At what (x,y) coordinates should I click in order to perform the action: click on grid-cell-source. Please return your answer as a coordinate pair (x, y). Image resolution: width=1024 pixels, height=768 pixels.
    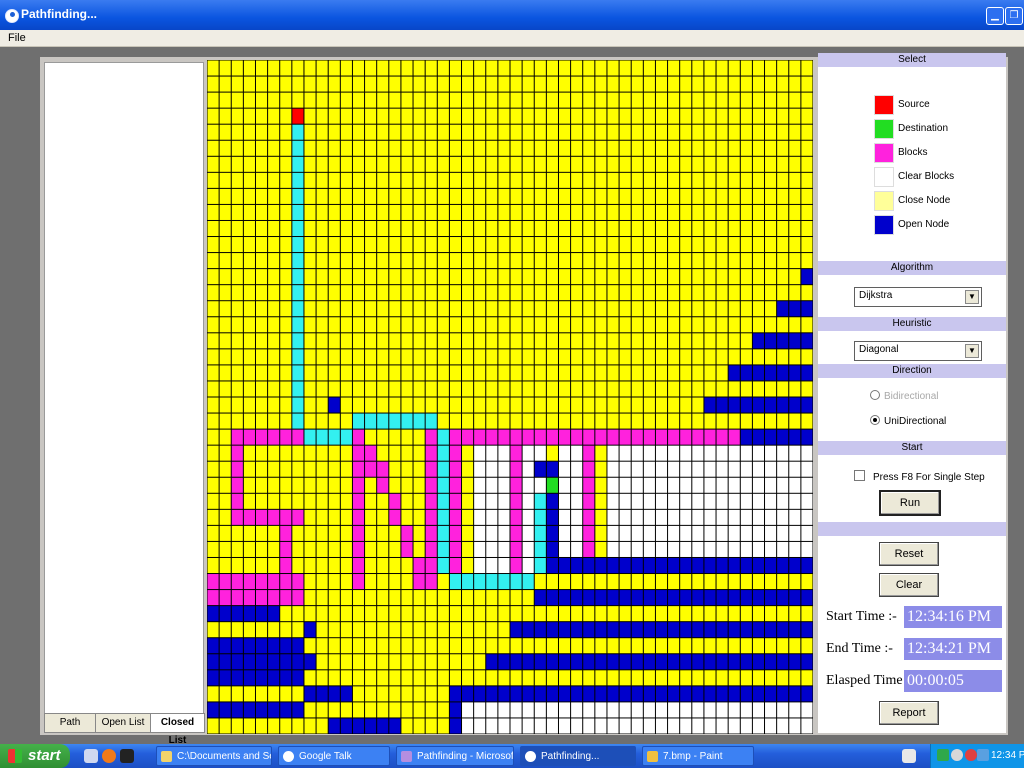
    Looking at the image, I should click on (298, 116).